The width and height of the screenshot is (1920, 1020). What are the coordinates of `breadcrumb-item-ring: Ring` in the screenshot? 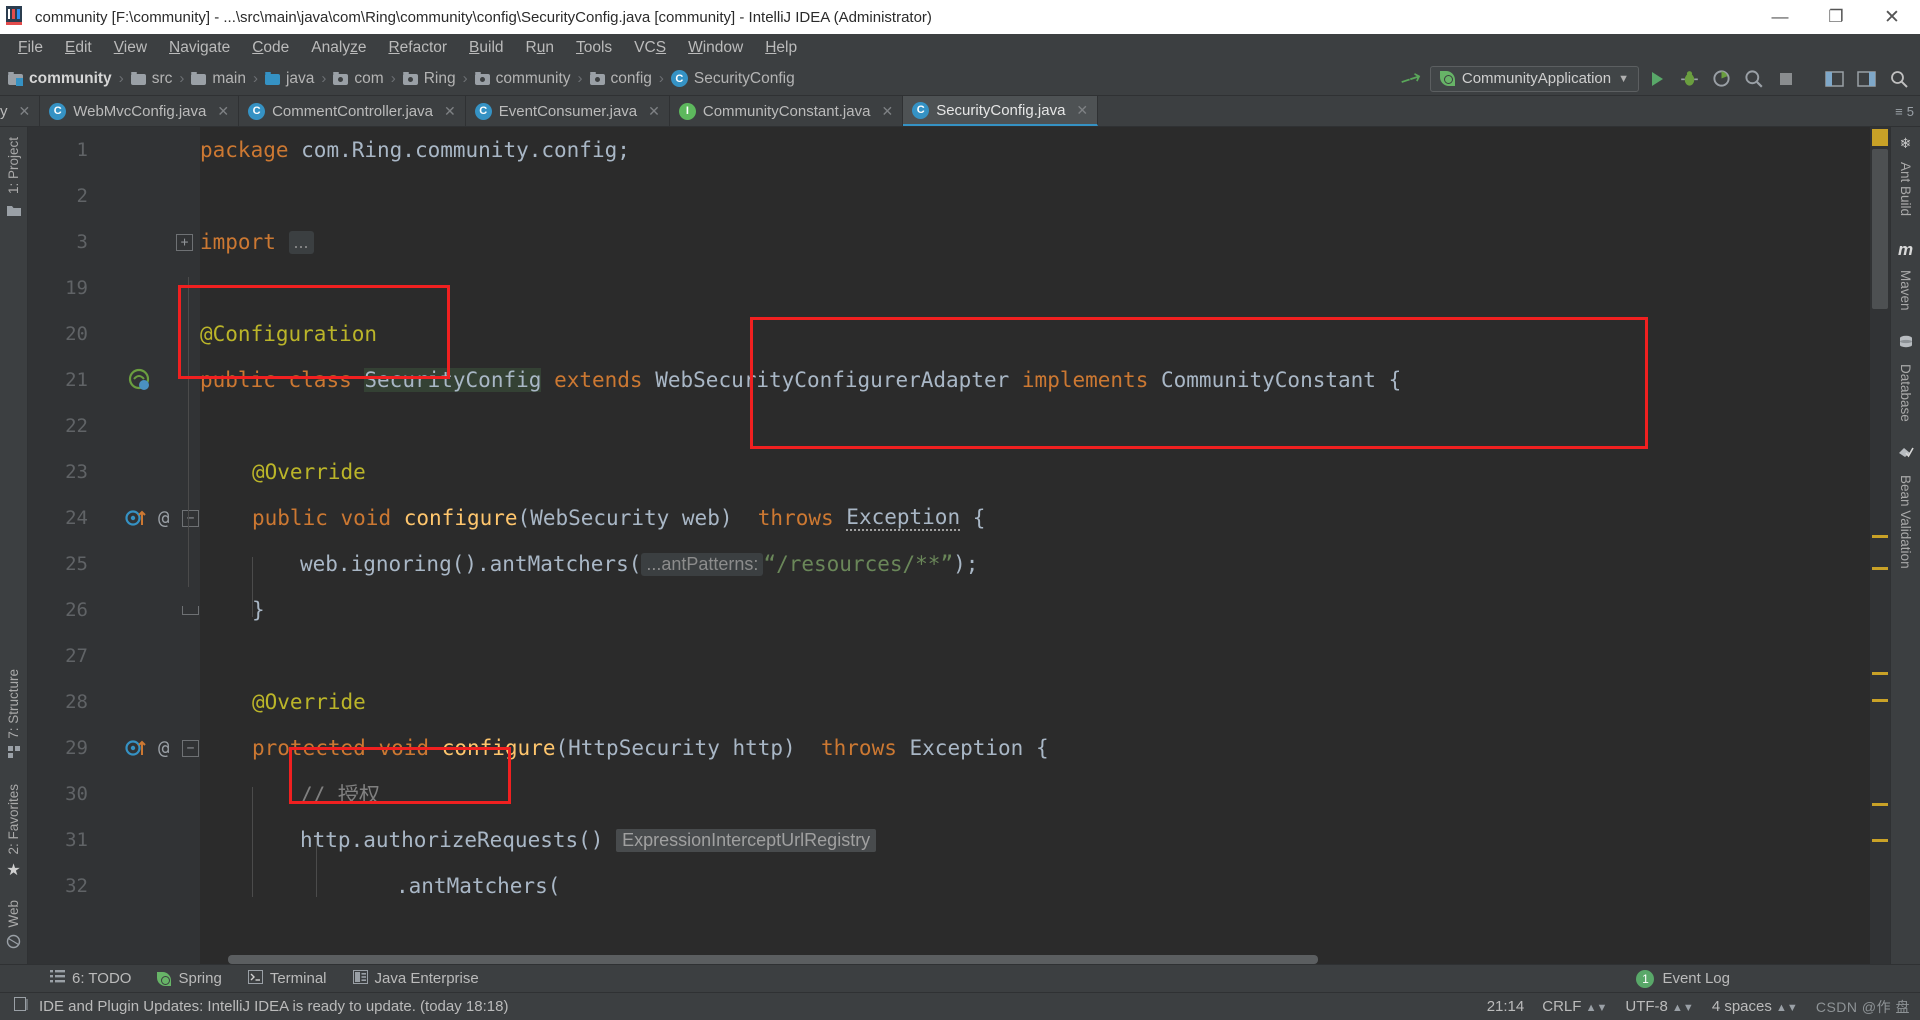 It's located at (429, 79).